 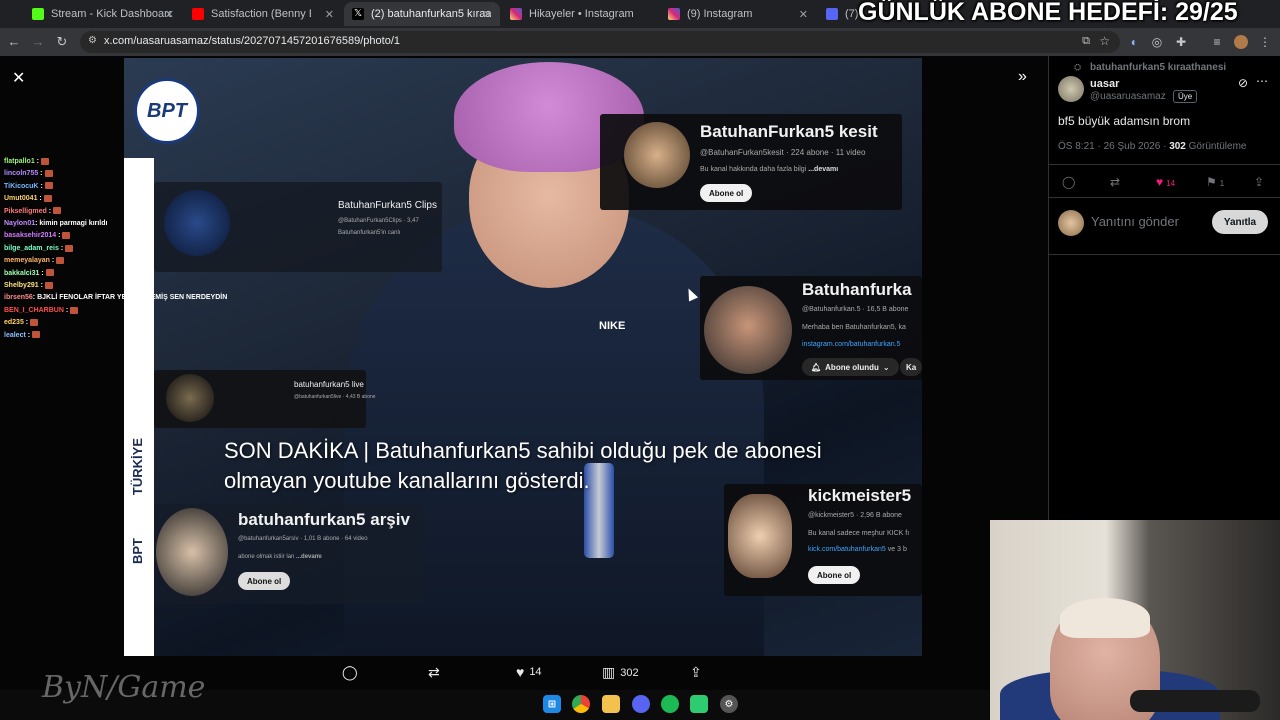 What do you see at coordinates (19, 161) in the screenshot?
I see `chat-username: flatpallo1` at bounding box center [19, 161].